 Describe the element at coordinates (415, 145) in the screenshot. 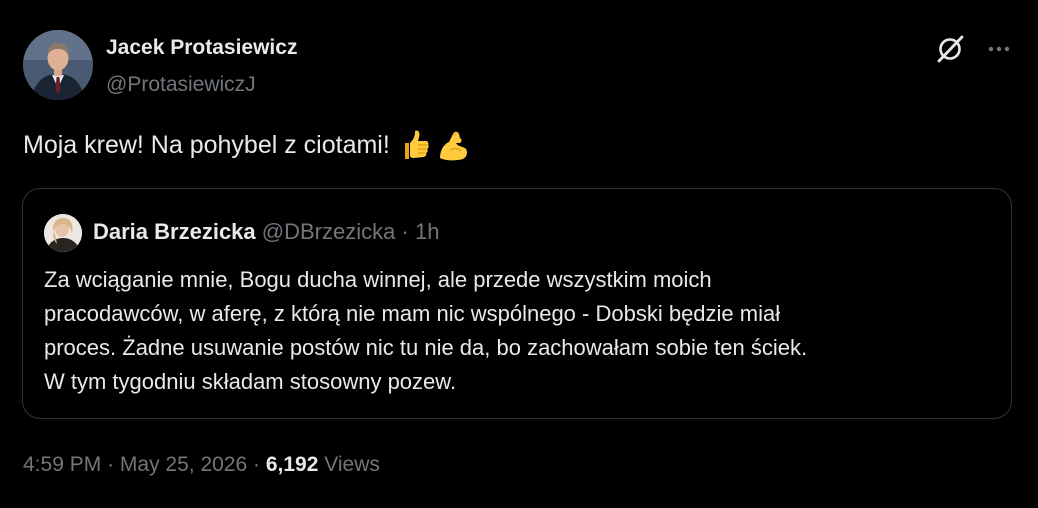

I see `thumbs-up-emoji-icon` at that location.